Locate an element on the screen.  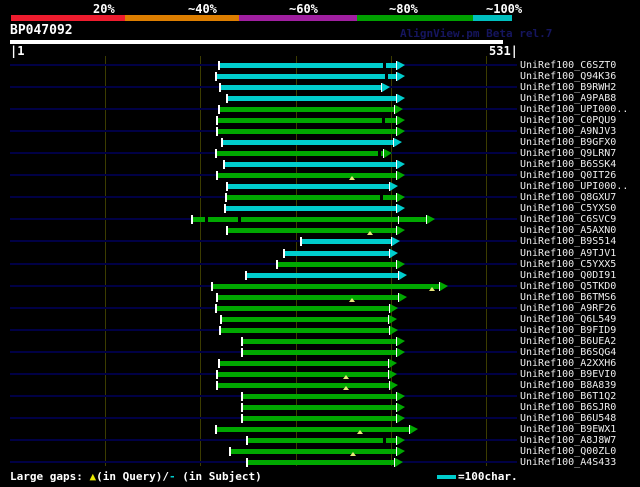
hit-label: UniRef100_A4S433 is located at coordinates (568, 463).